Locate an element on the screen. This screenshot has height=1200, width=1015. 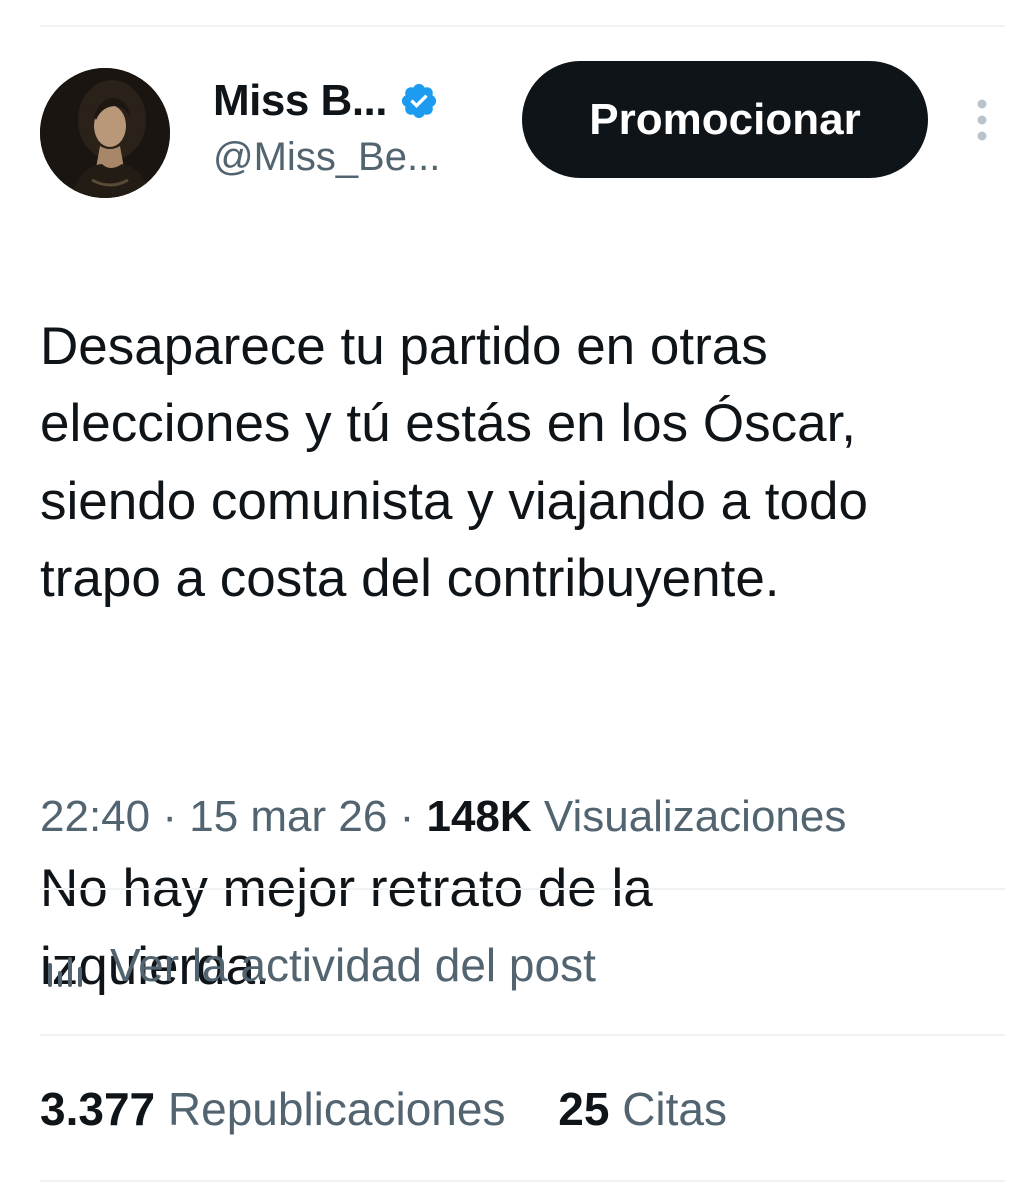
avatar-photo-icon is located at coordinates (105, 133).